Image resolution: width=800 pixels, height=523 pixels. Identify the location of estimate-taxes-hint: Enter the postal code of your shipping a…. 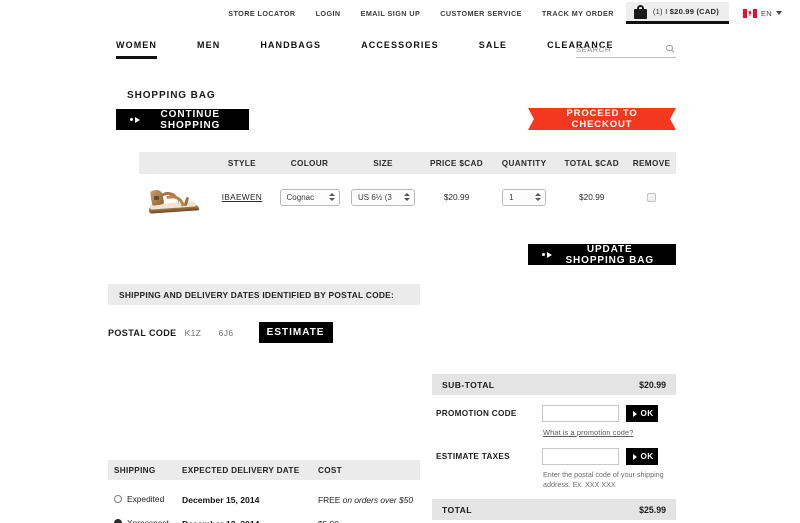
(603, 480).